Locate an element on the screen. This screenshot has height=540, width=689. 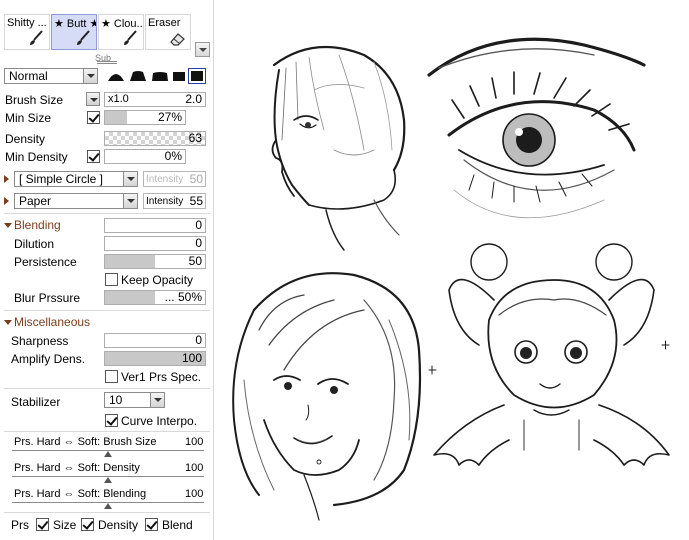
persistence-label: Persistence is located at coordinates (45, 262).